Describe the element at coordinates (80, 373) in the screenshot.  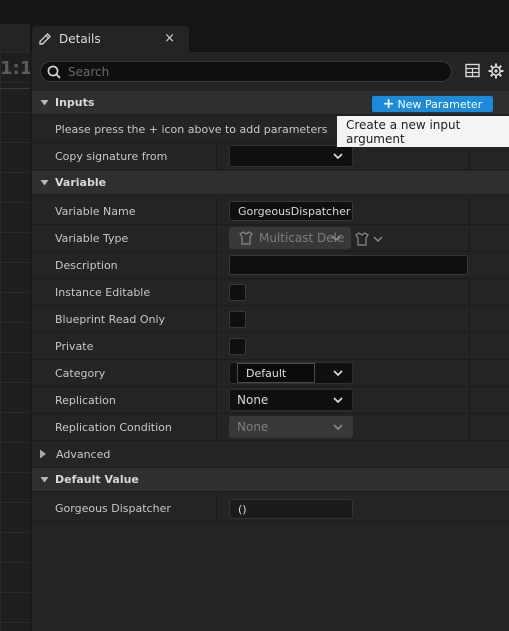
I see `category-label: Category` at that location.